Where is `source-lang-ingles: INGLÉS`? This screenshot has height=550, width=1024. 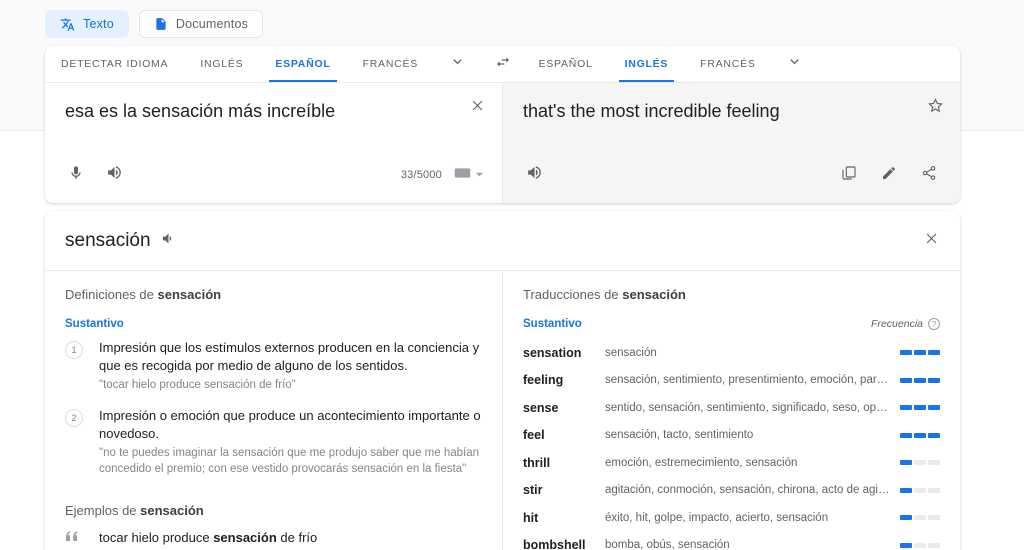 source-lang-ingles: INGLÉS is located at coordinates (221, 64).